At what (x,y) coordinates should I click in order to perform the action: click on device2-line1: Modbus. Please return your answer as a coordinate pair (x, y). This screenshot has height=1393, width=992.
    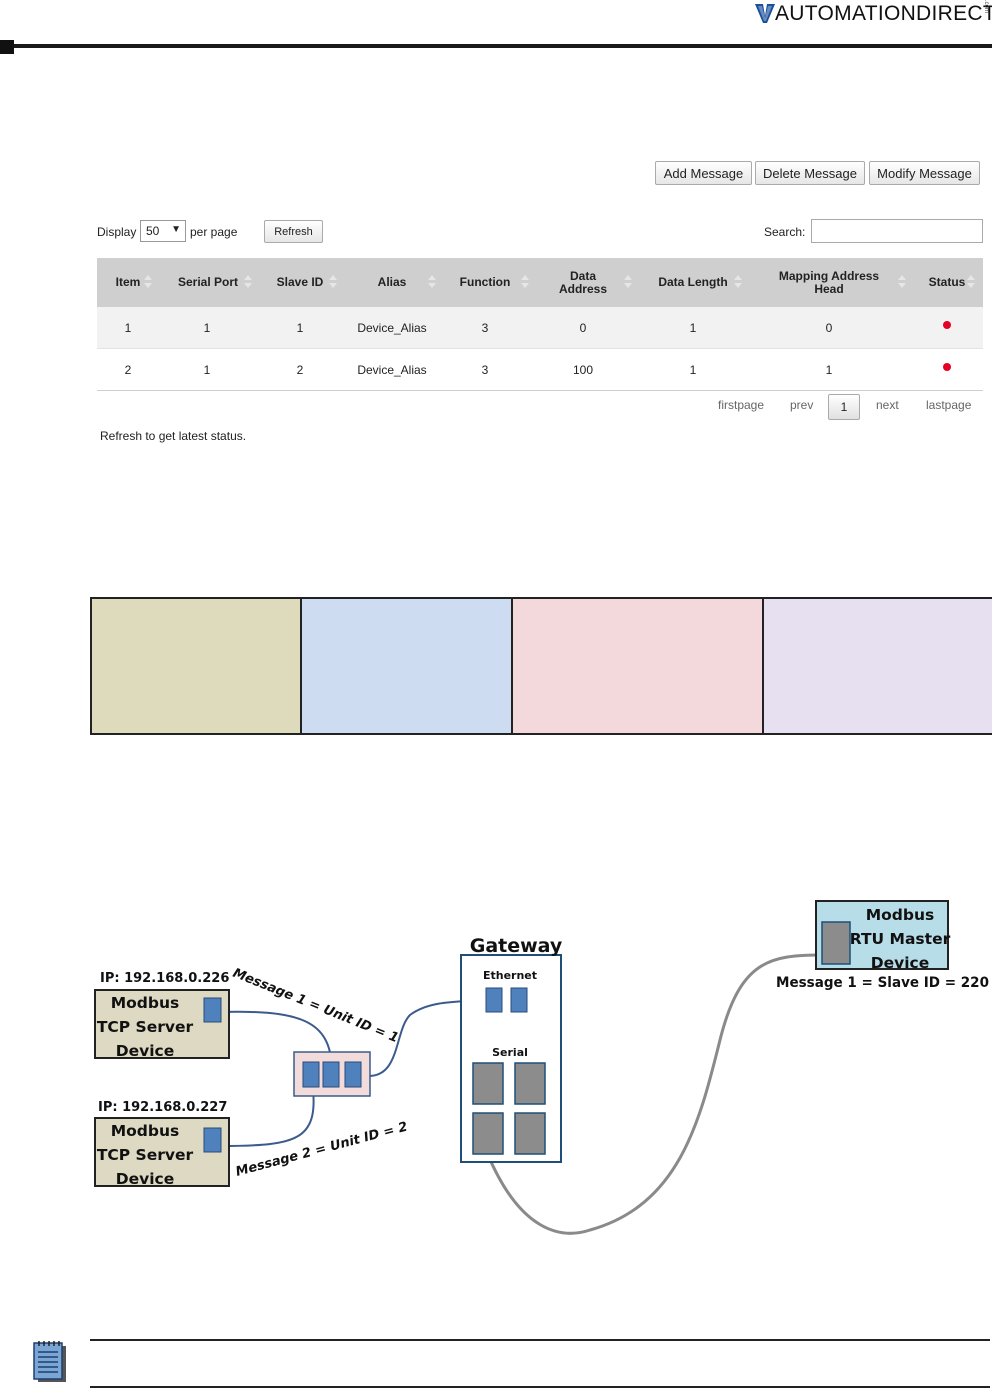
    Looking at the image, I should click on (145, 1131).